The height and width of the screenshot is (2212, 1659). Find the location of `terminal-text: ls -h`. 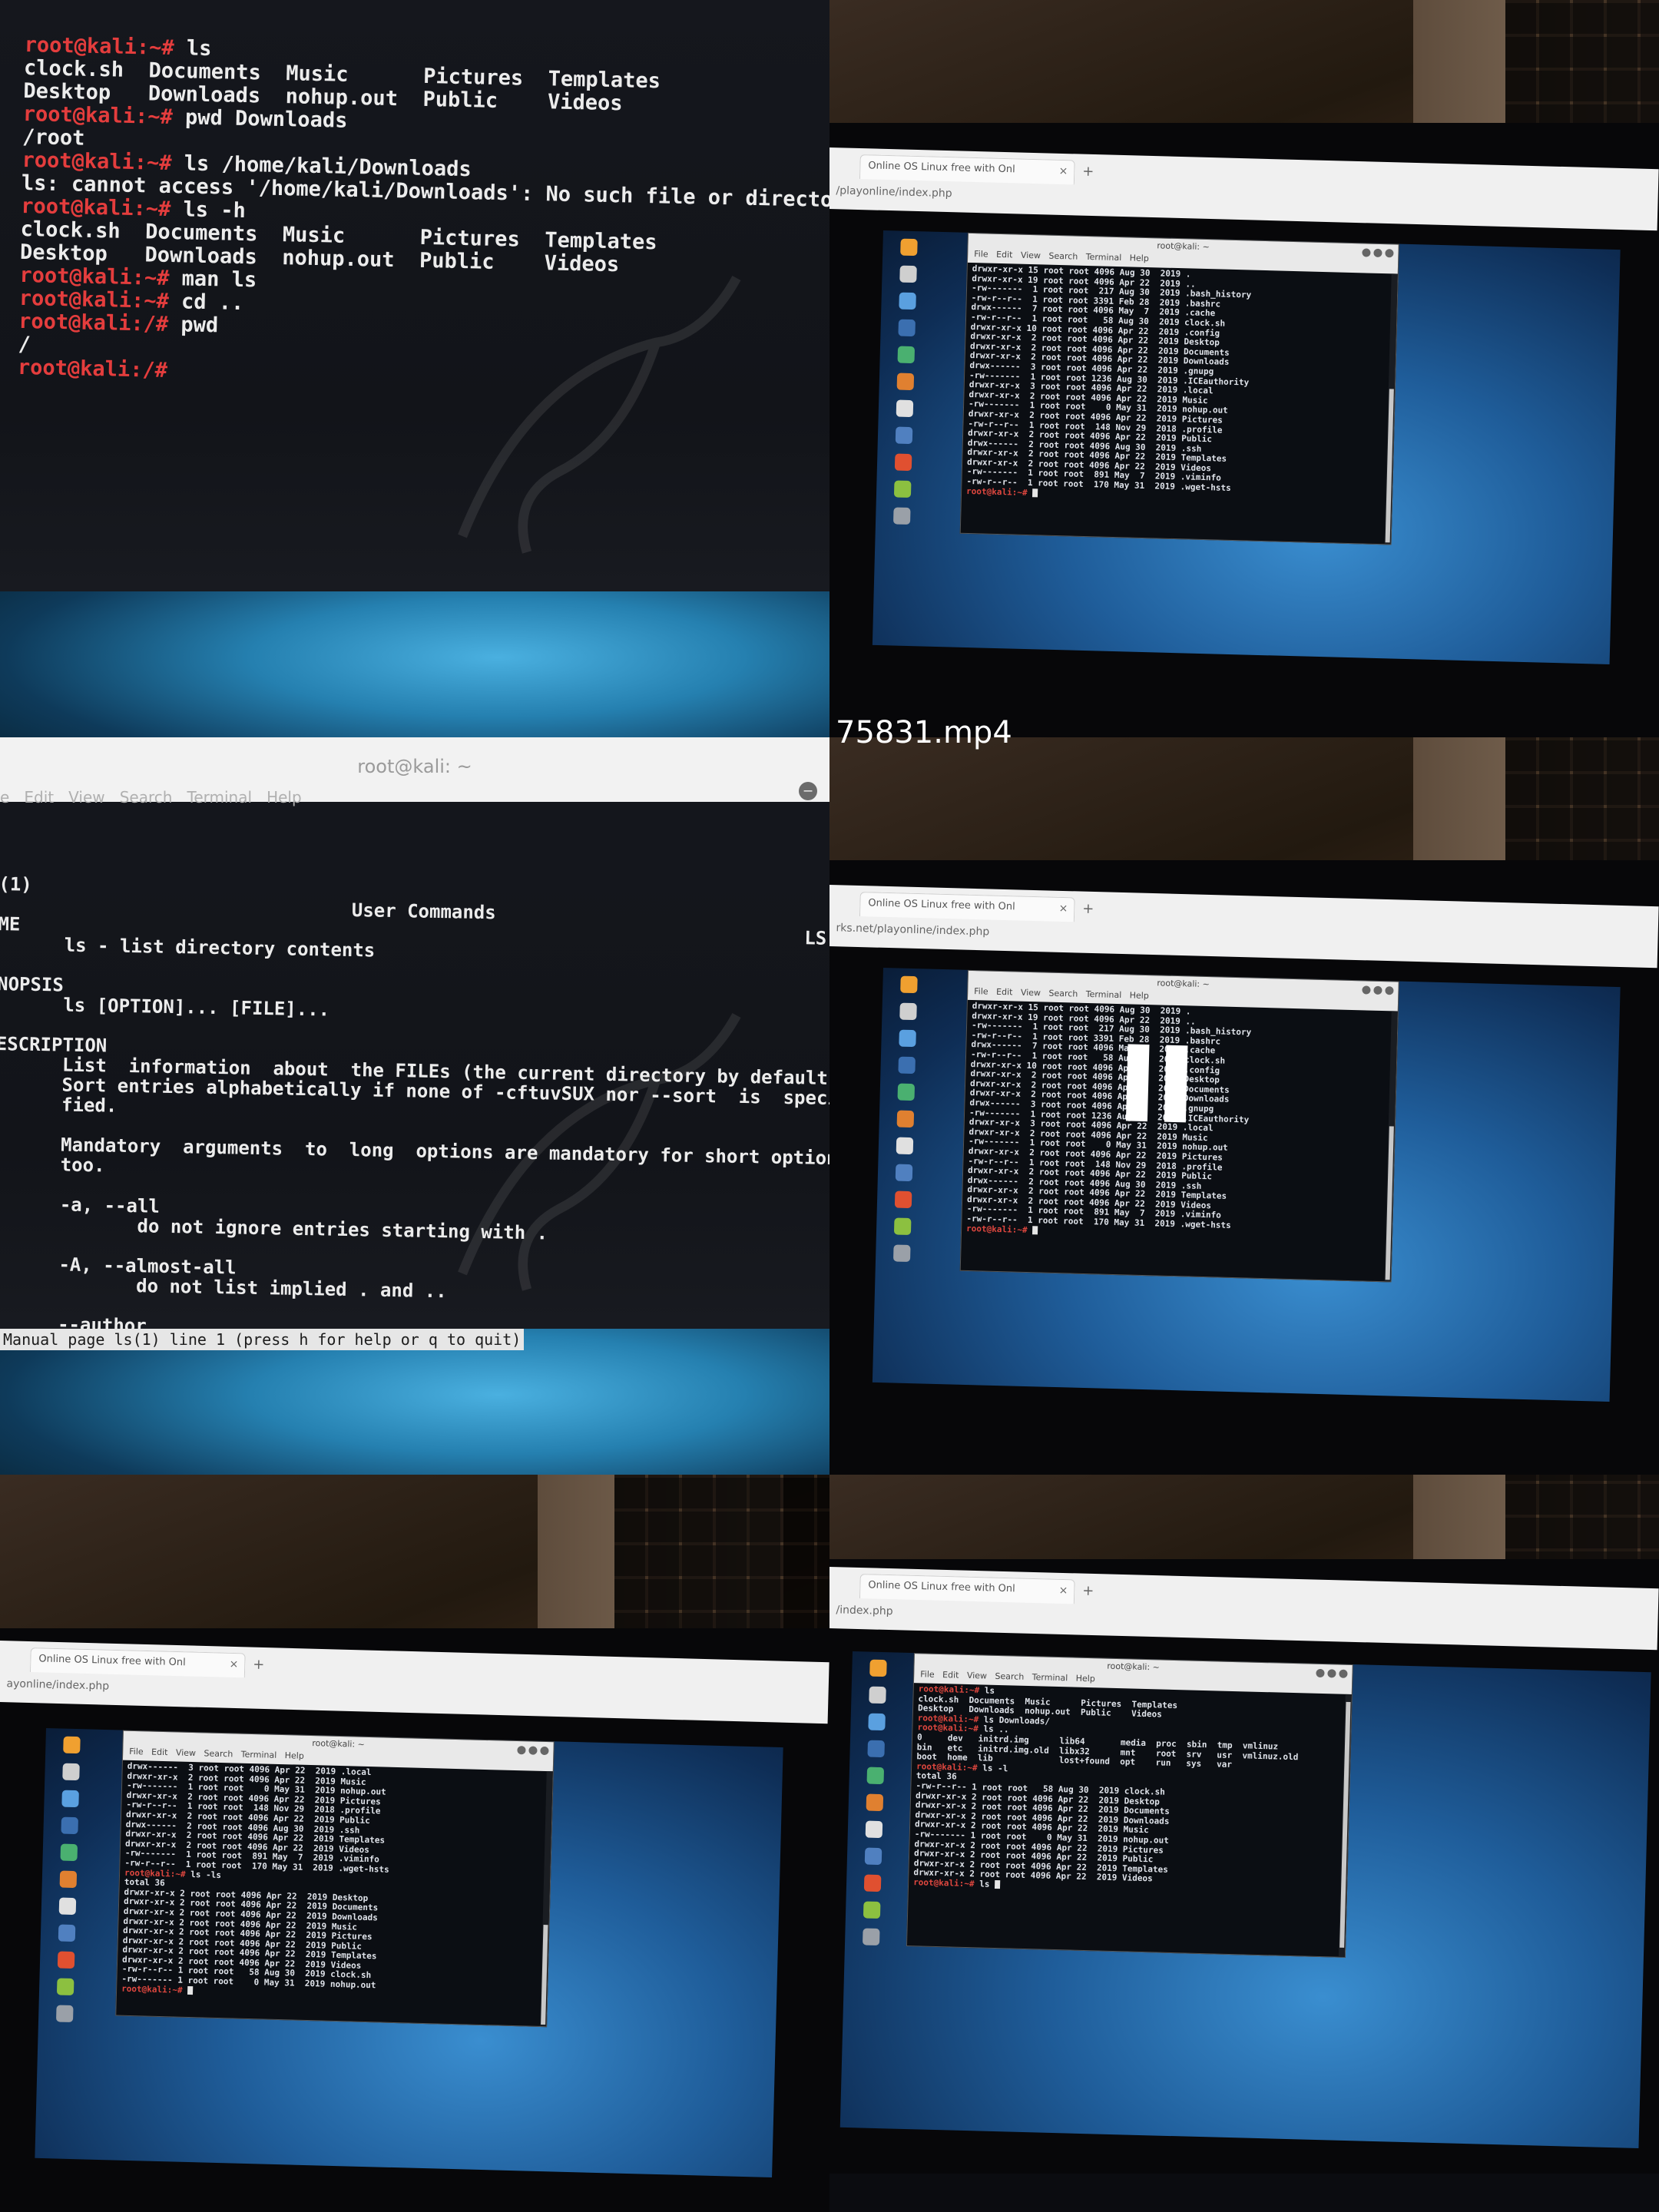

terminal-text: ls -h is located at coordinates (209, 210).